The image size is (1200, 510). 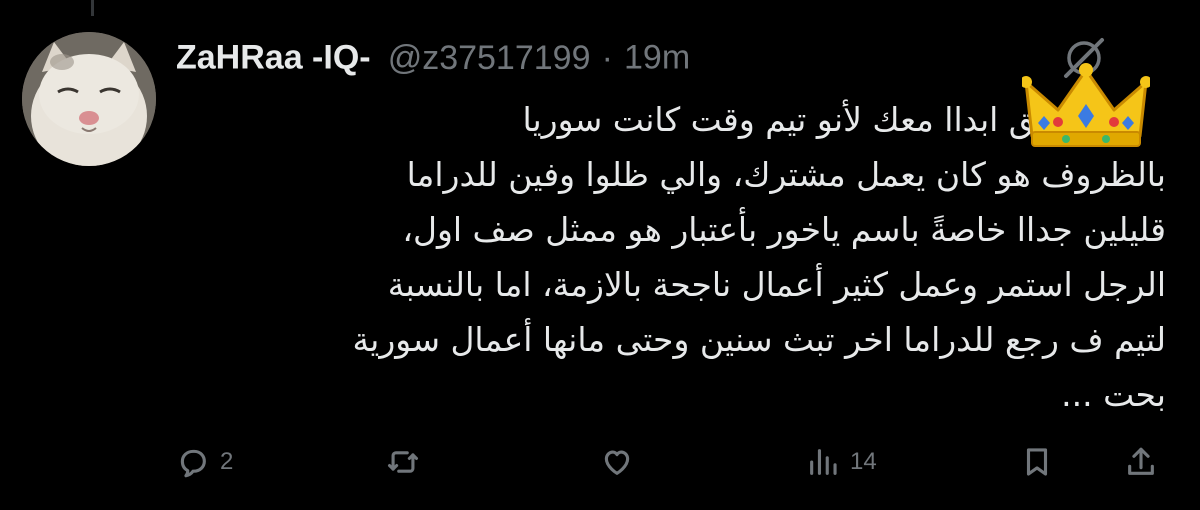 What do you see at coordinates (617, 462) in the screenshot?
I see `heart-icon` at bounding box center [617, 462].